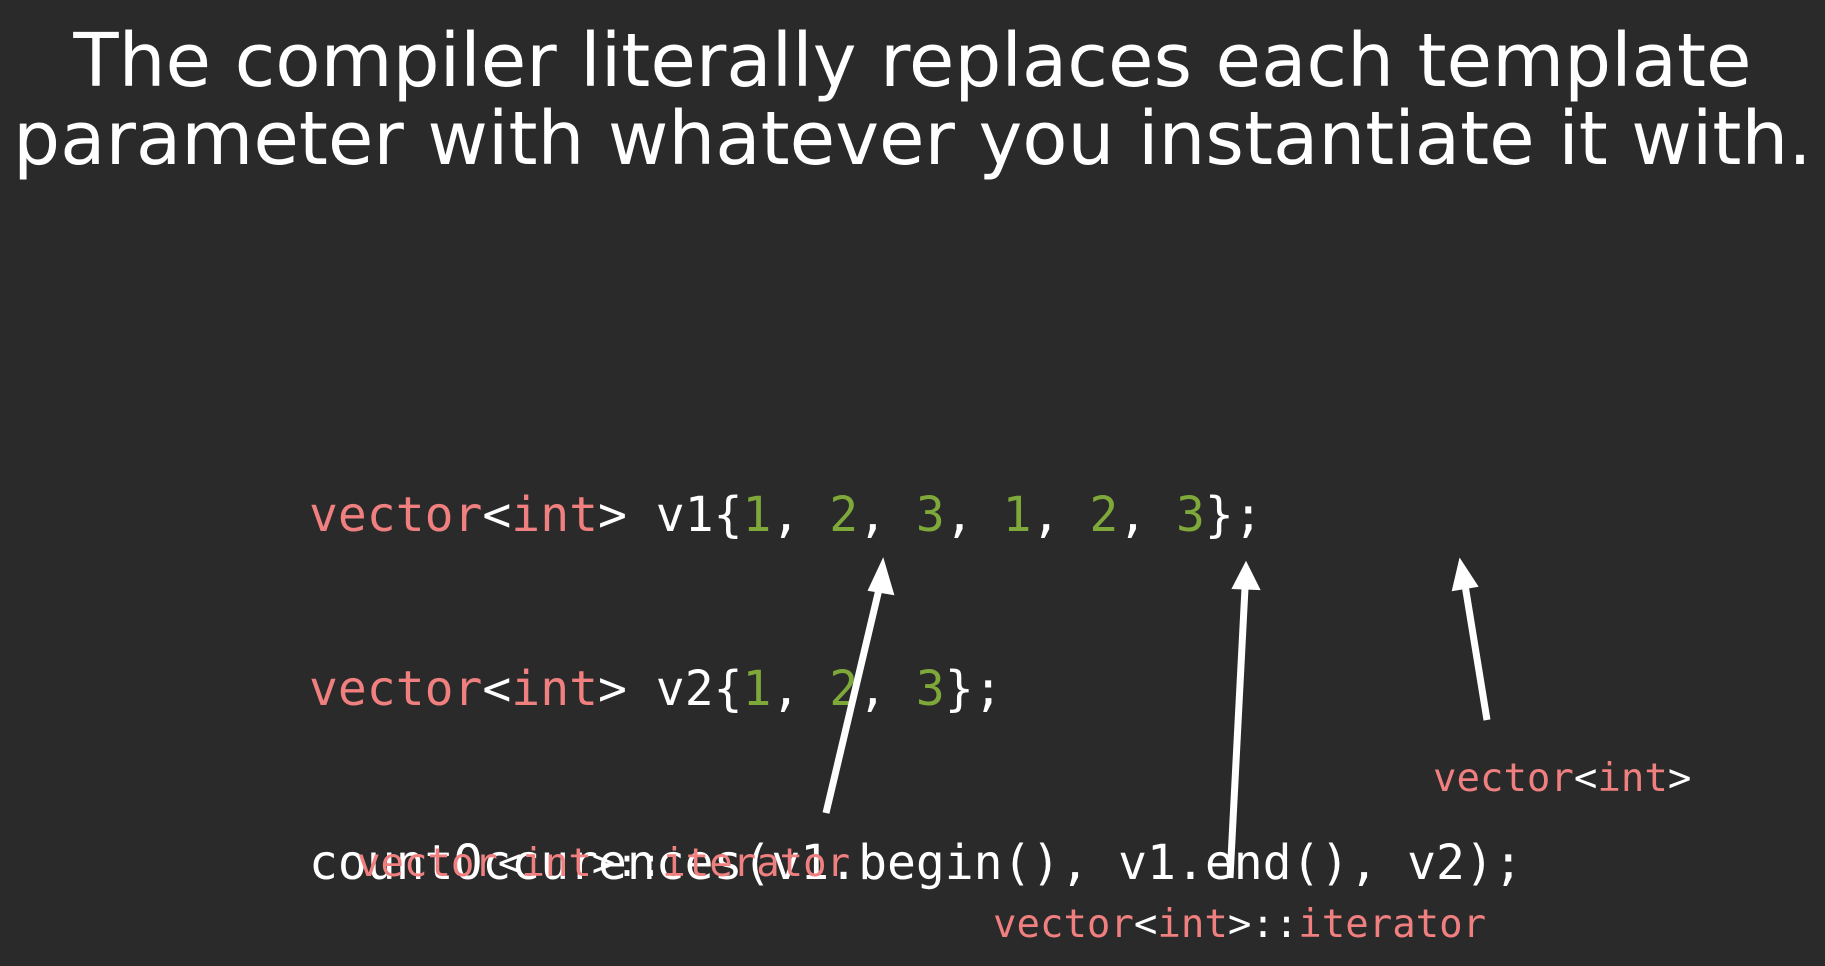 The image size is (1825, 966). I want to click on code-line-2: vector<int> v2{1, 2, 3};, so click(916, 689).